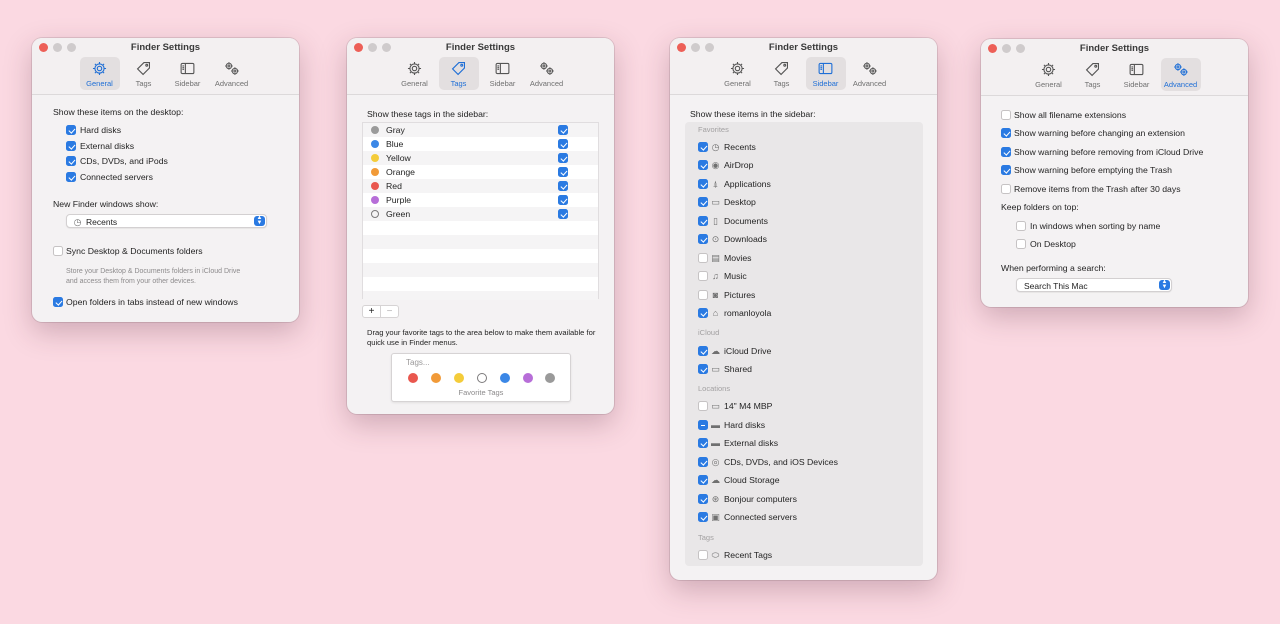 The height and width of the screenshot is (624, 1280). I want to click on warn-empty-trash-checkbox, so click(1006, 170).